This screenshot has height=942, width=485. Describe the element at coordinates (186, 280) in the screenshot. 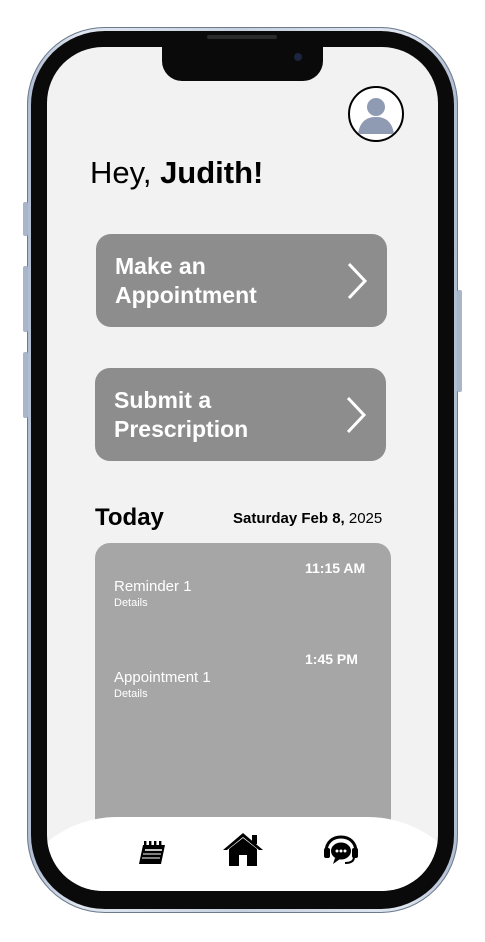

I see `make-appointment-label: Make an Appointment` at that location.